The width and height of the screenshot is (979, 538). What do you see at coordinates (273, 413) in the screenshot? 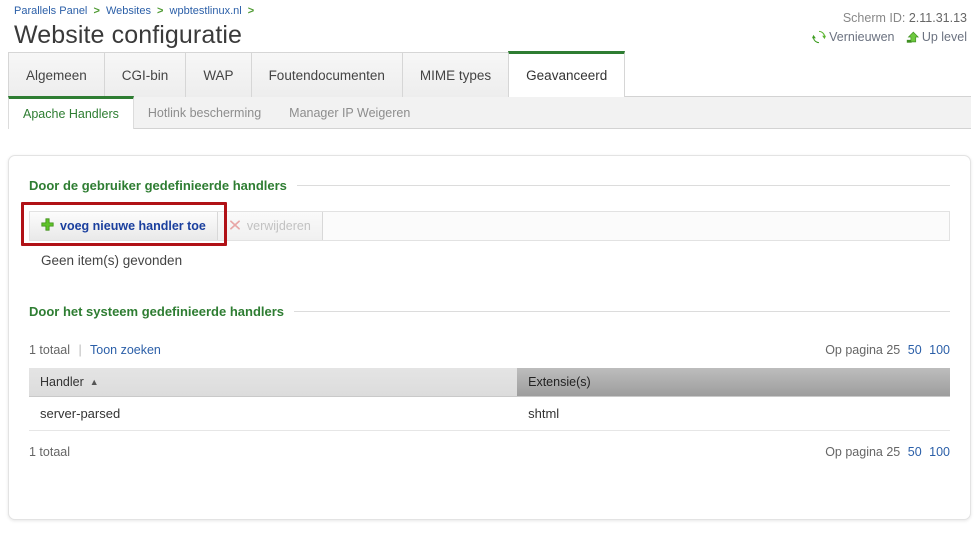
I see `cell-handler: server-parsed` at bounding box center [273, 413].